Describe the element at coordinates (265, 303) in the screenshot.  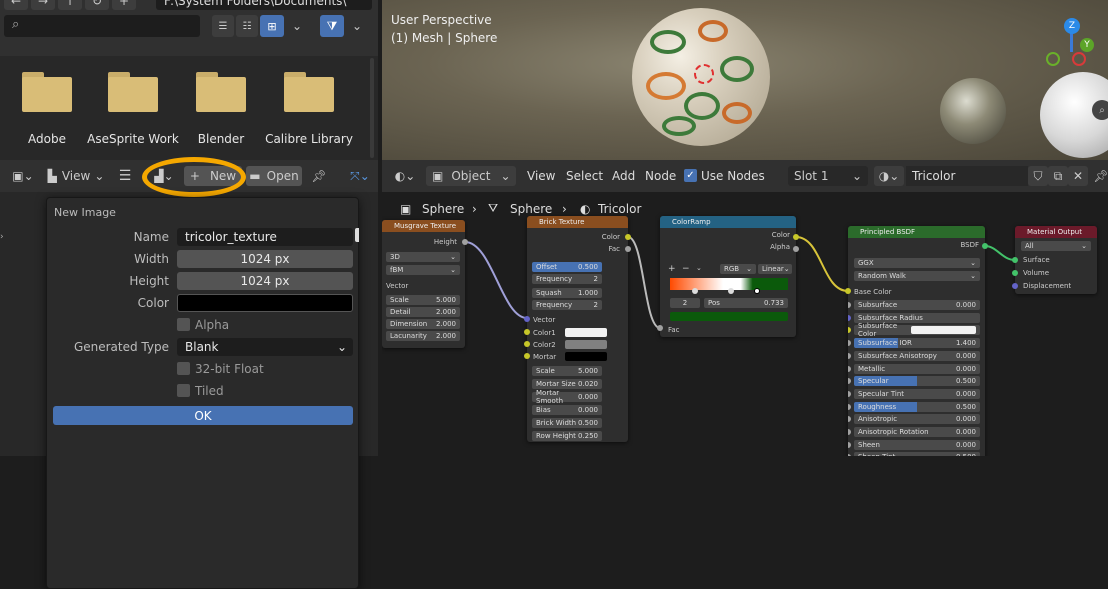
I see `color-swatch` at that location.